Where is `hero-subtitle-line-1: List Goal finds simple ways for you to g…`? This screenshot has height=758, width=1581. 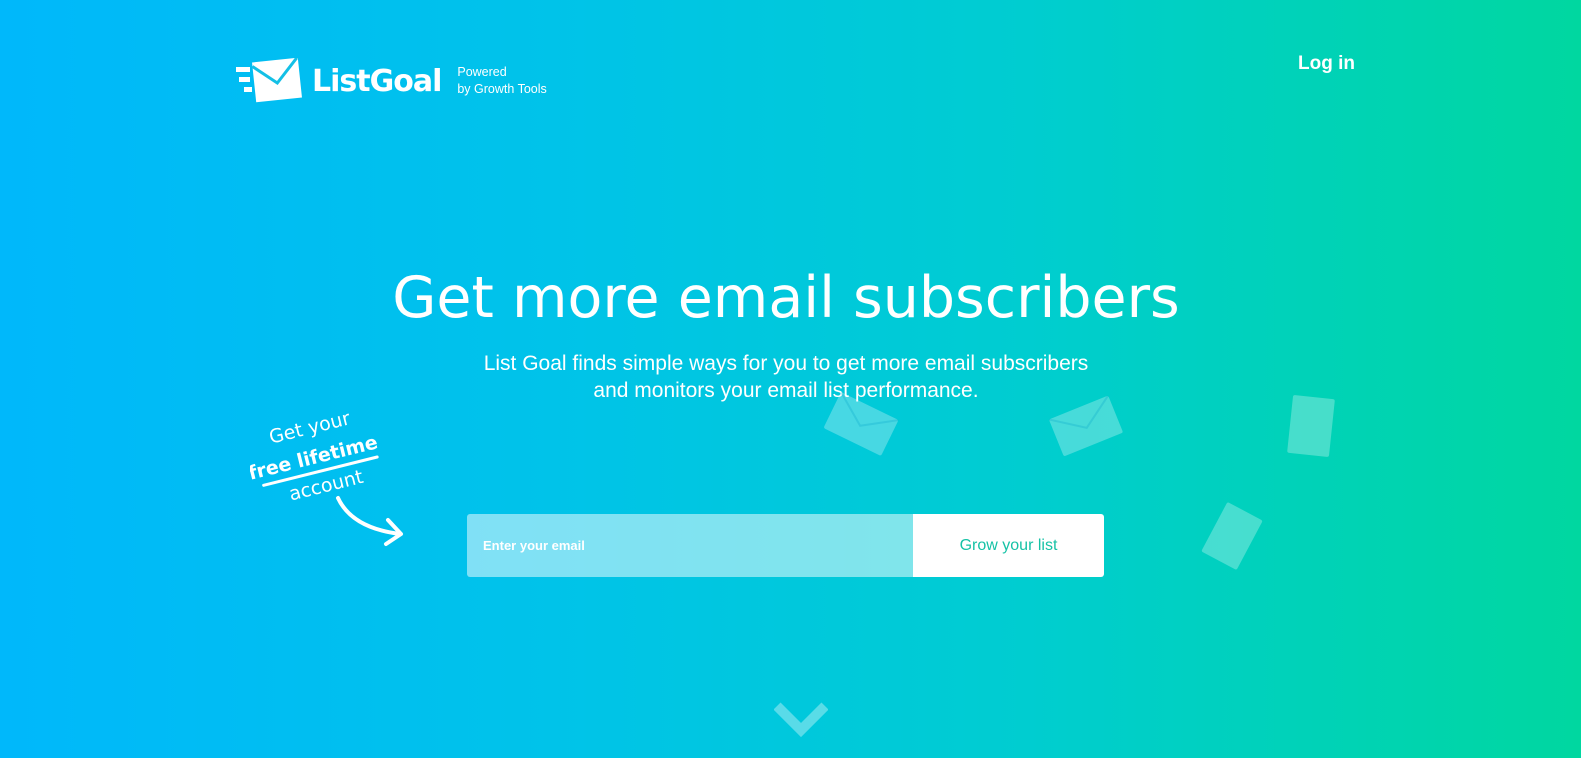 hero-subtitle-line-1: List Goal finds simple ways for you to g… is located at coordinates (786, 363).